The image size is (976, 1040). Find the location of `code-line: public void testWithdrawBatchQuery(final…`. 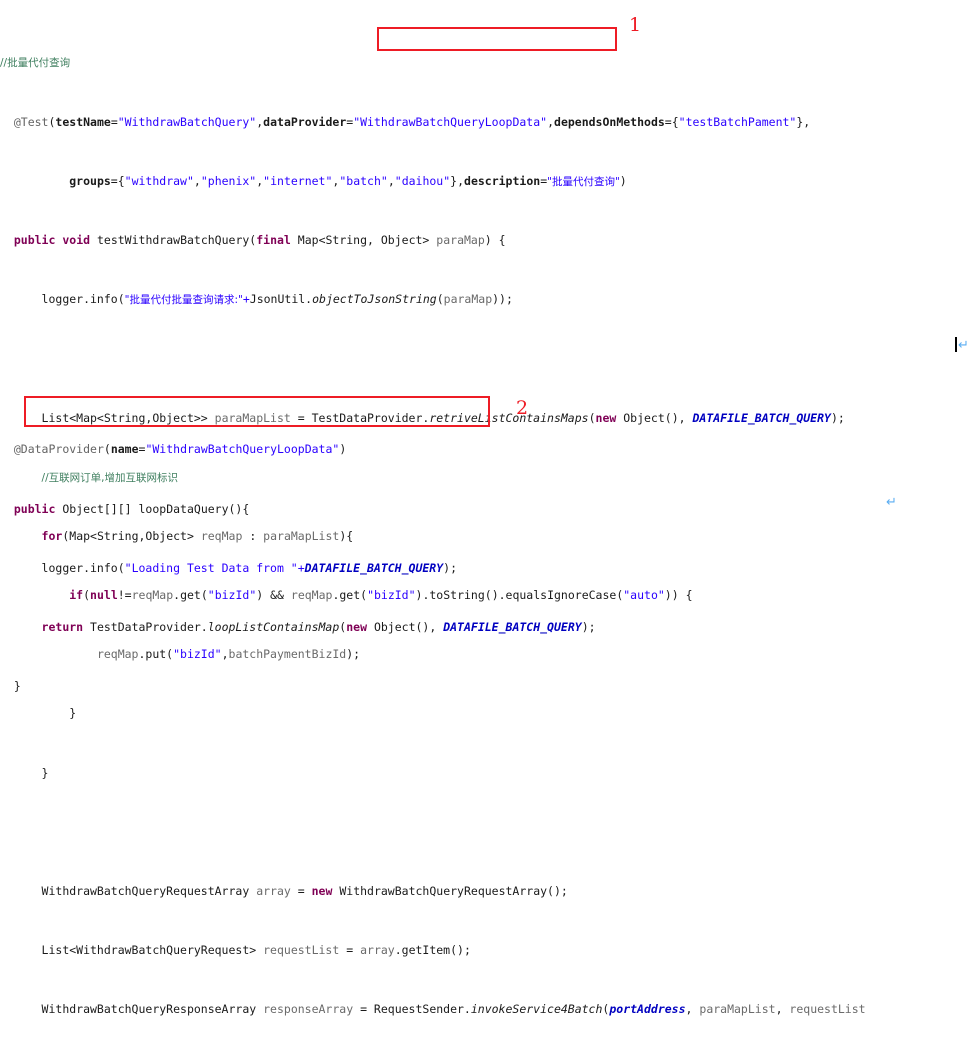

code-line: public void testWithdrawBatchQuery(final… is located at coordinates (259, 239).